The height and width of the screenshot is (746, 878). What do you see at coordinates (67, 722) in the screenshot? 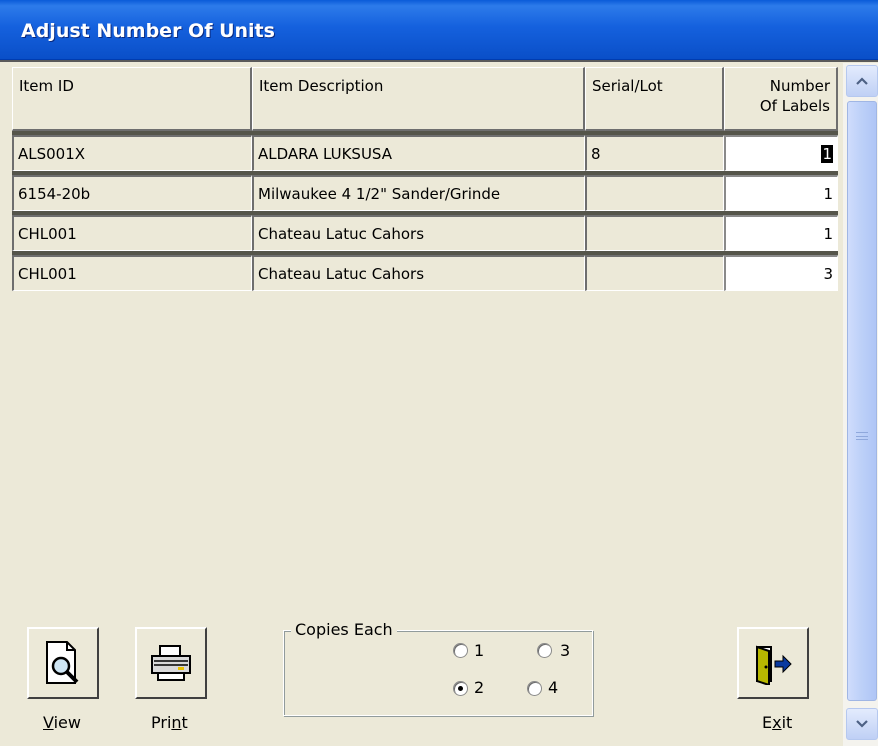
I see `label-text: iew` at bounding box center [67, 722].